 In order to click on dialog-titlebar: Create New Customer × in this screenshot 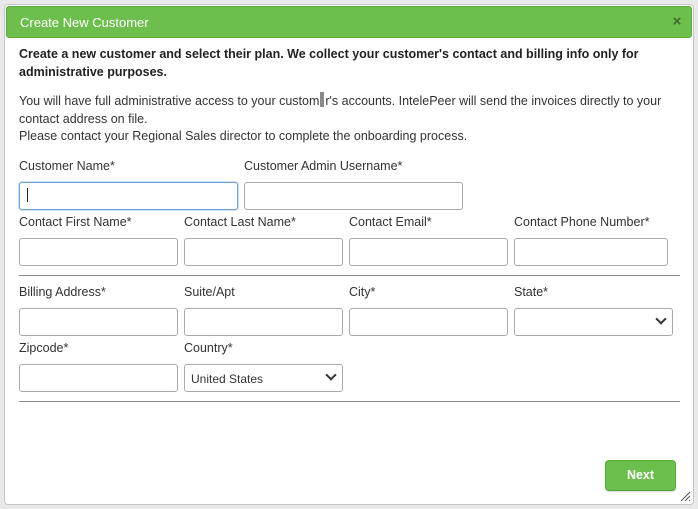, I will do `click(349, 22)`.